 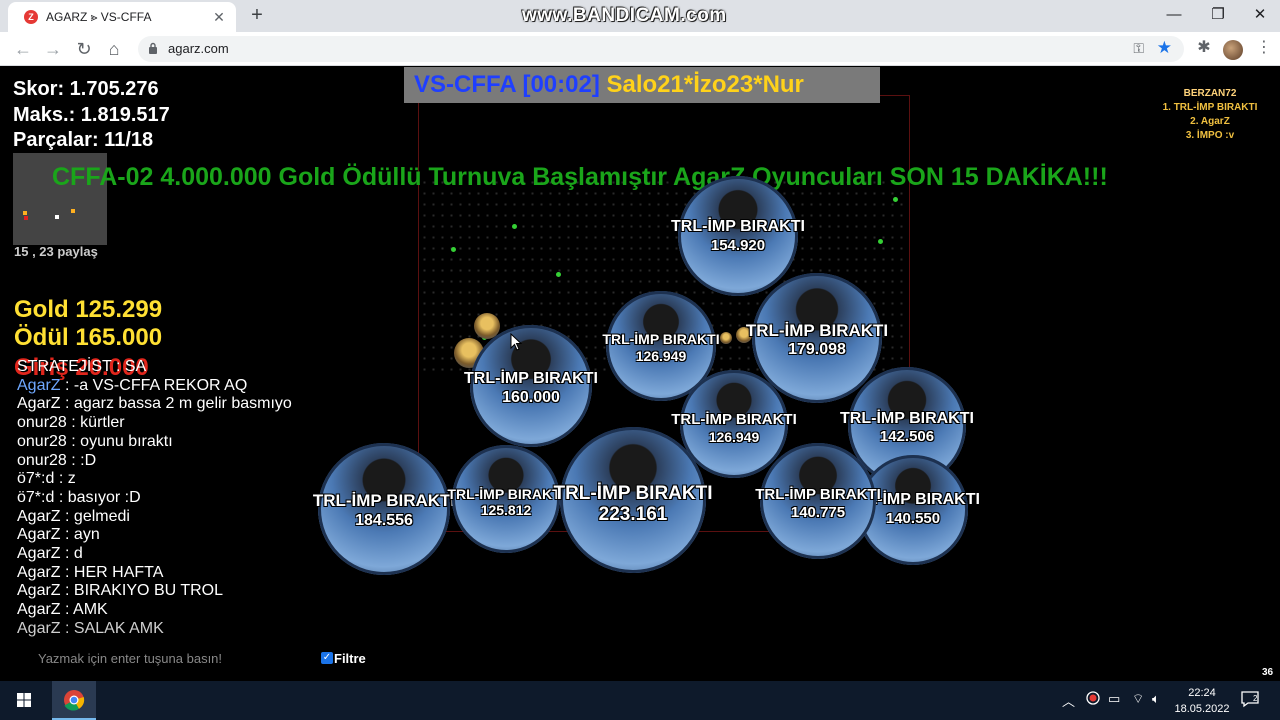 I want to click on room-label: VS-CFFA [00:02], so click(x=507, y=84).